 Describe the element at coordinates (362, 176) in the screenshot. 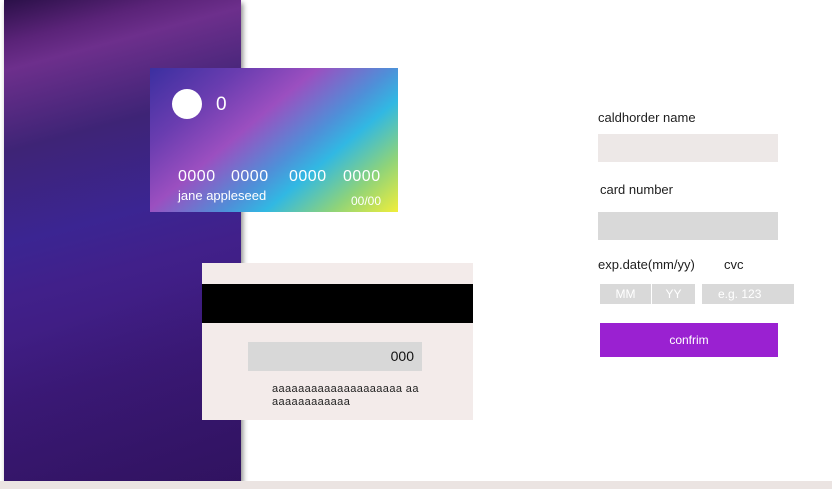

I see `card-number-group-4: 0000` at that location.